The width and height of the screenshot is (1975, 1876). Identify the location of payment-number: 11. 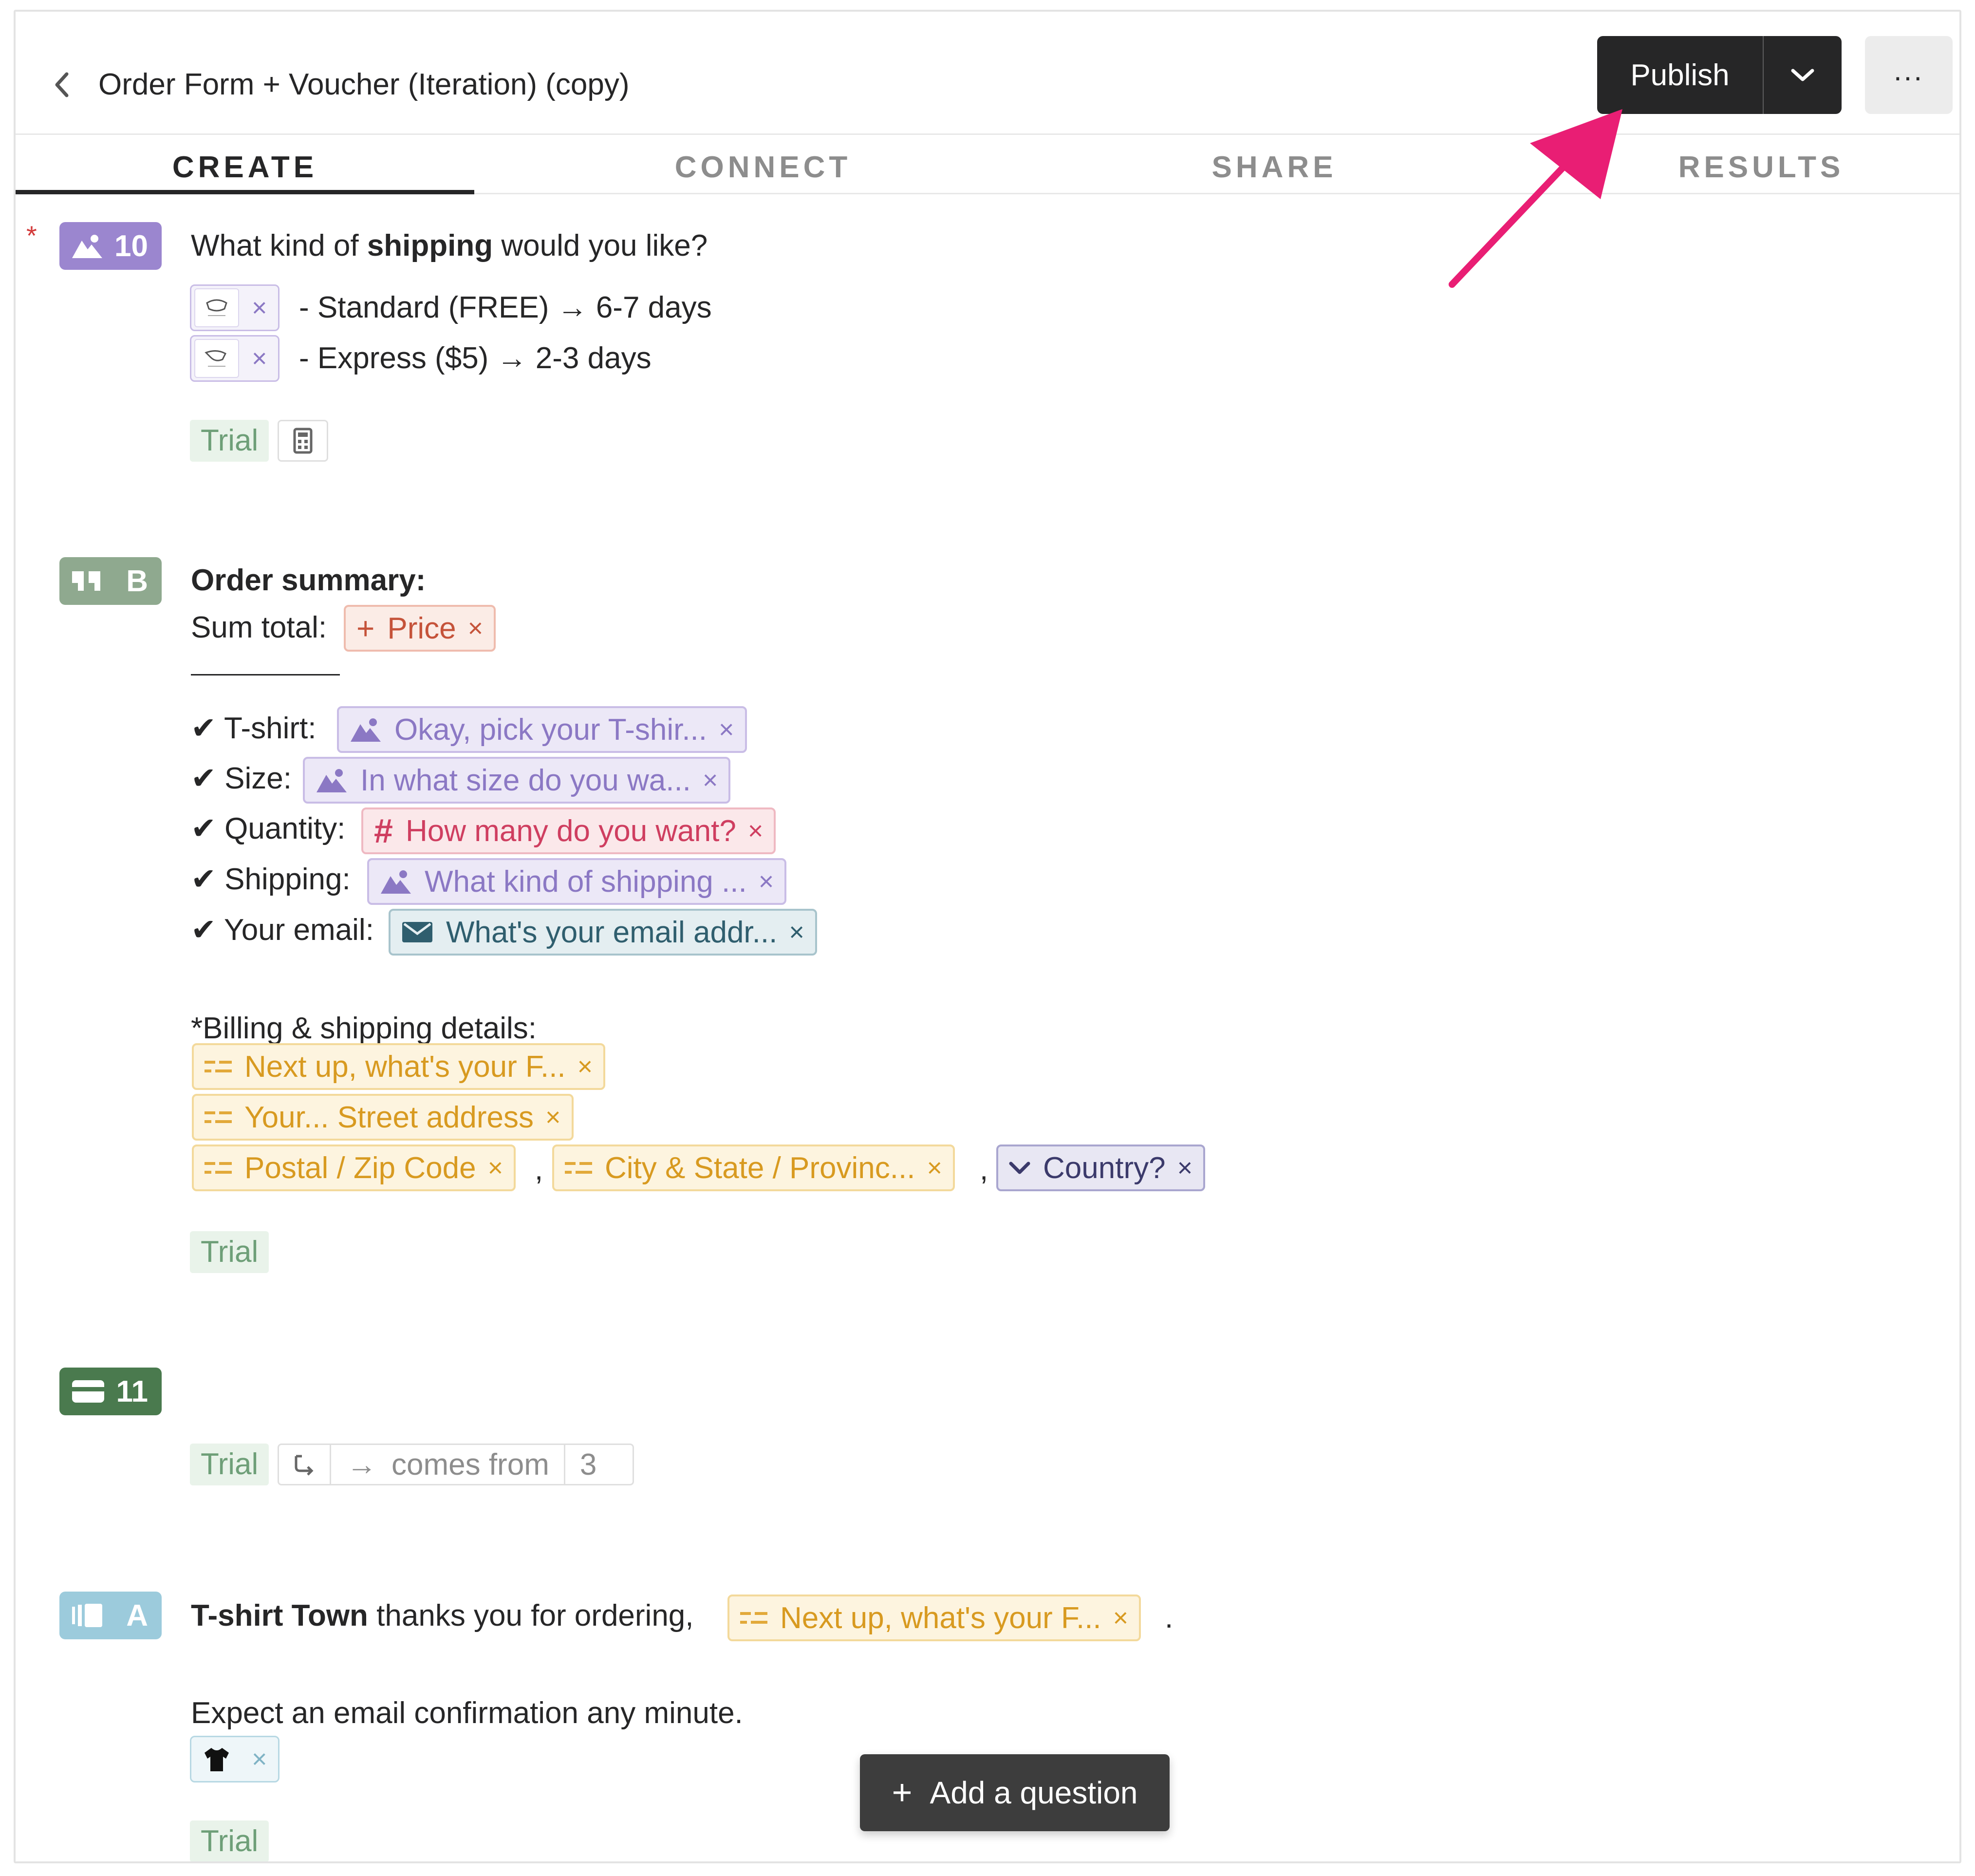
(132, 1391).